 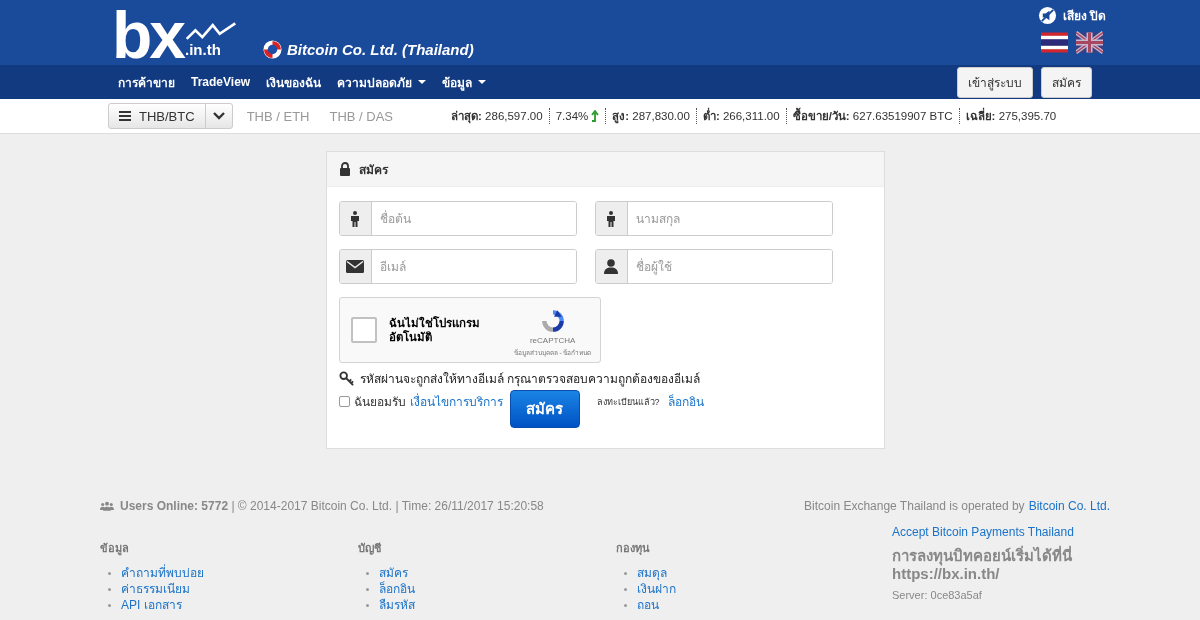 I want to click on lock-icon, so click(x=344, y=169).